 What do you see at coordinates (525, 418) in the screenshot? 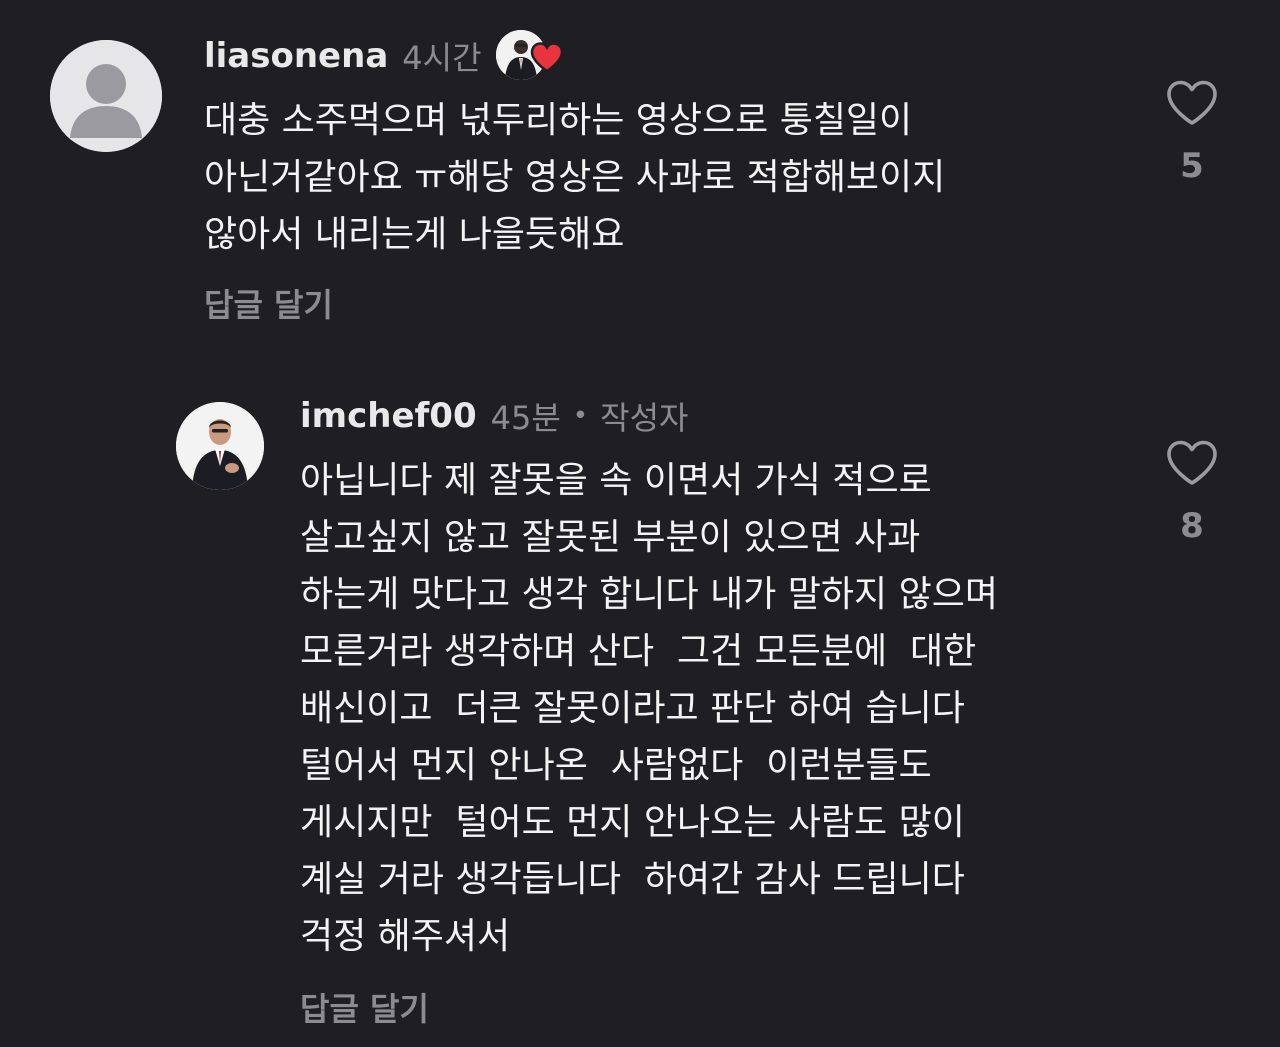
I see `timestamp: 45분` at bounding box center [525, 418].